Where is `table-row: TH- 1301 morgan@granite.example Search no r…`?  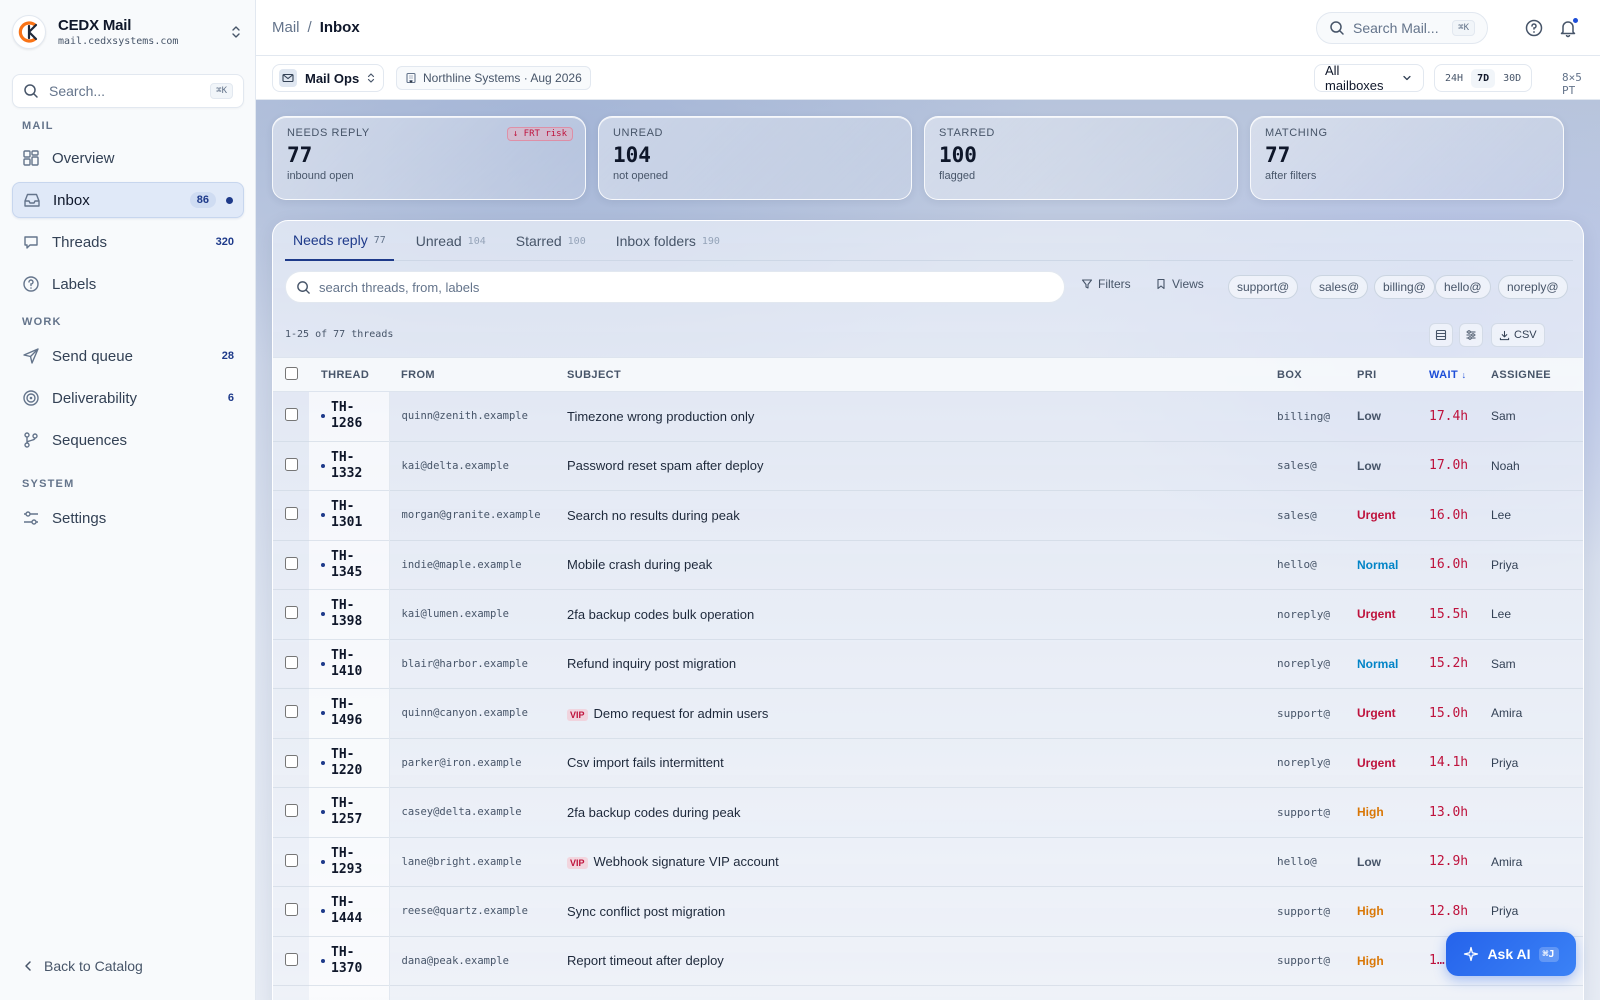 table-row: TH- 1301 morgan@granite.example Search no r… is located at coordinates (928, 515).